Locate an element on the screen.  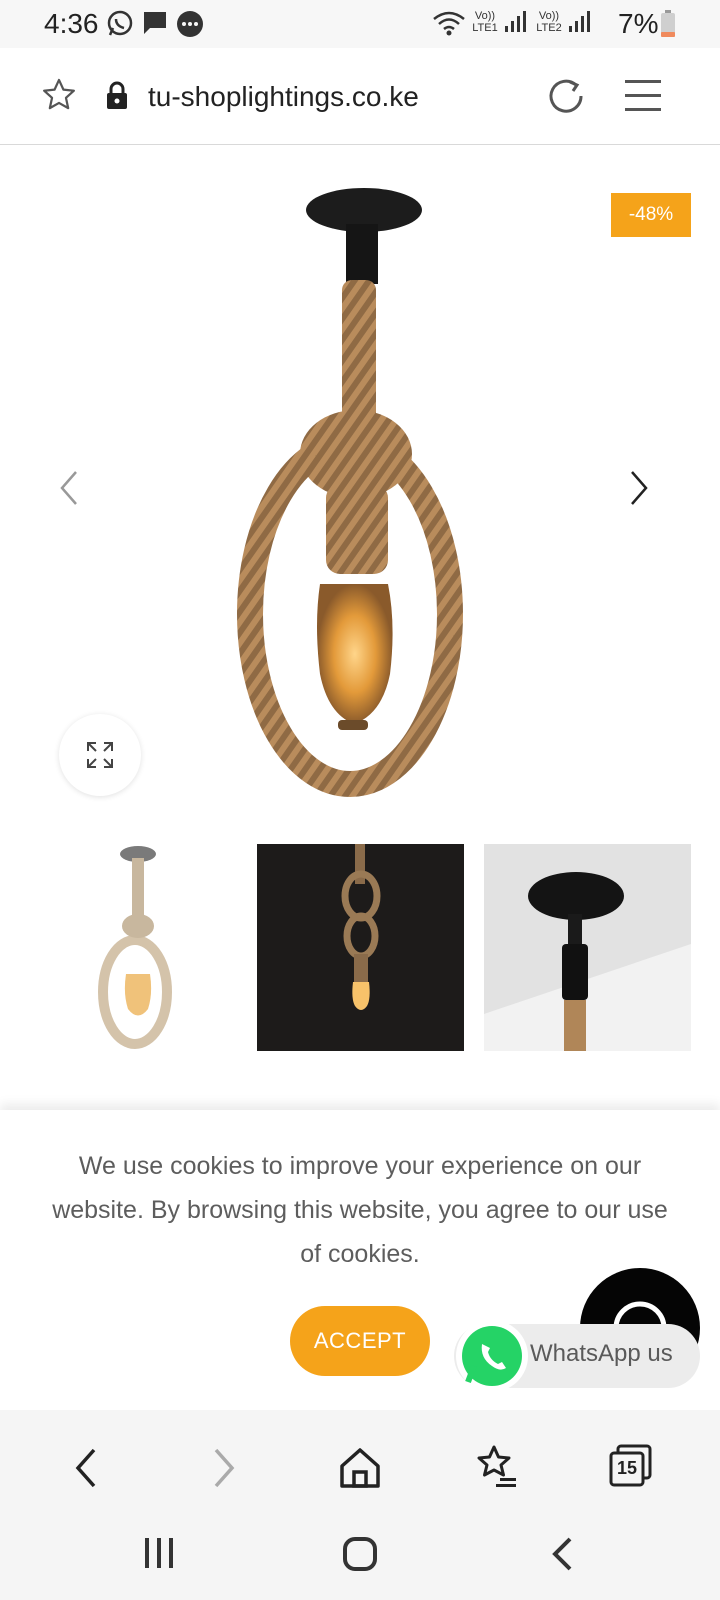
menu-icon is located at coordinates (643, 95).